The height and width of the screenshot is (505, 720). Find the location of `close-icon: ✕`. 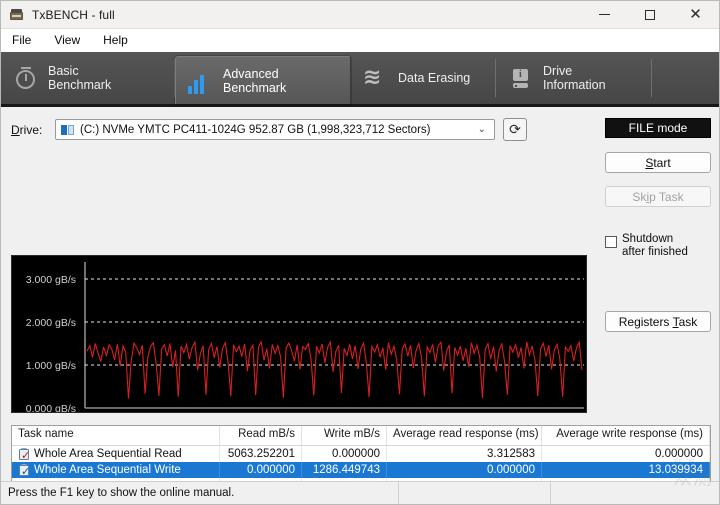

close-icon: ✕ is located at coordinates (695, 14).